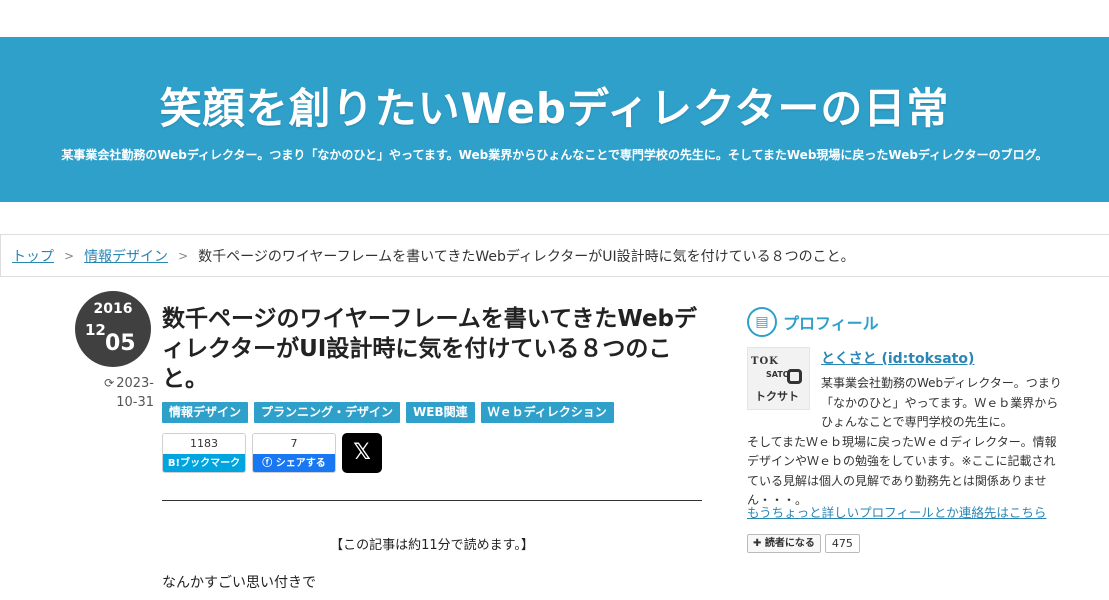 This screenshot has width=1109, height=600. I want to click on facebook-share-text: シェアする, so click(300, 463).